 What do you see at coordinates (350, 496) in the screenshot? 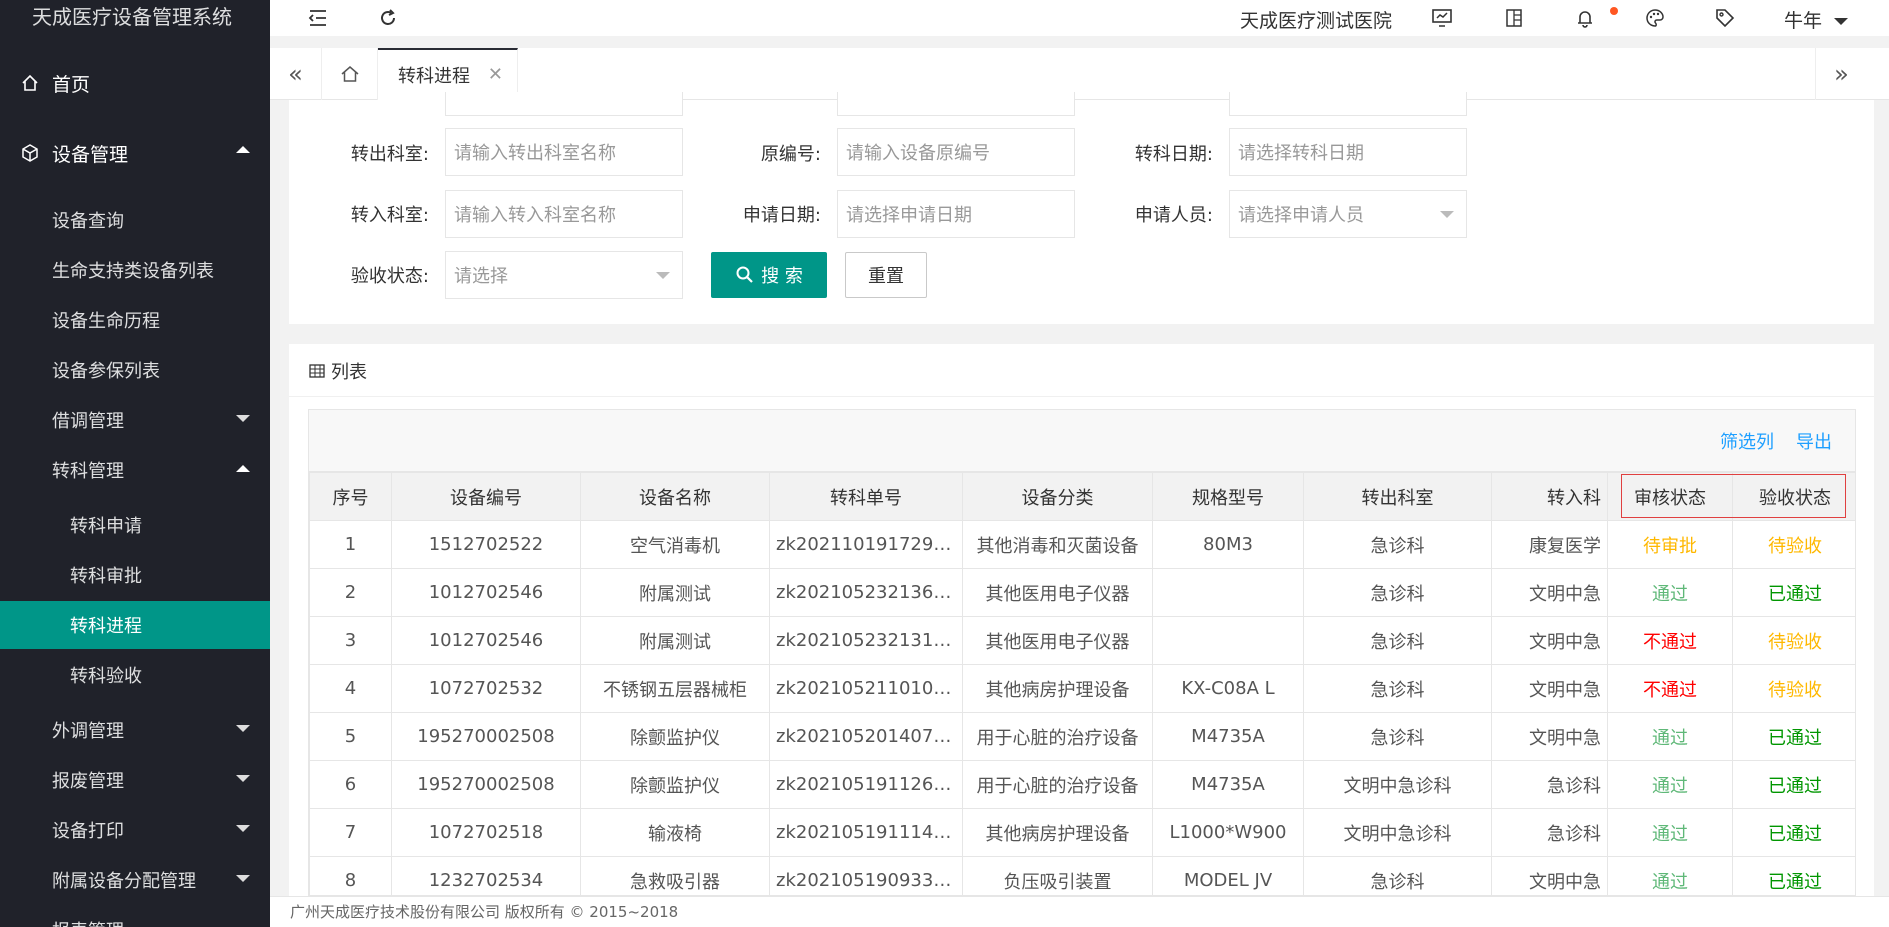
I see `column-header: 序号` at bounding box center [350, 496].